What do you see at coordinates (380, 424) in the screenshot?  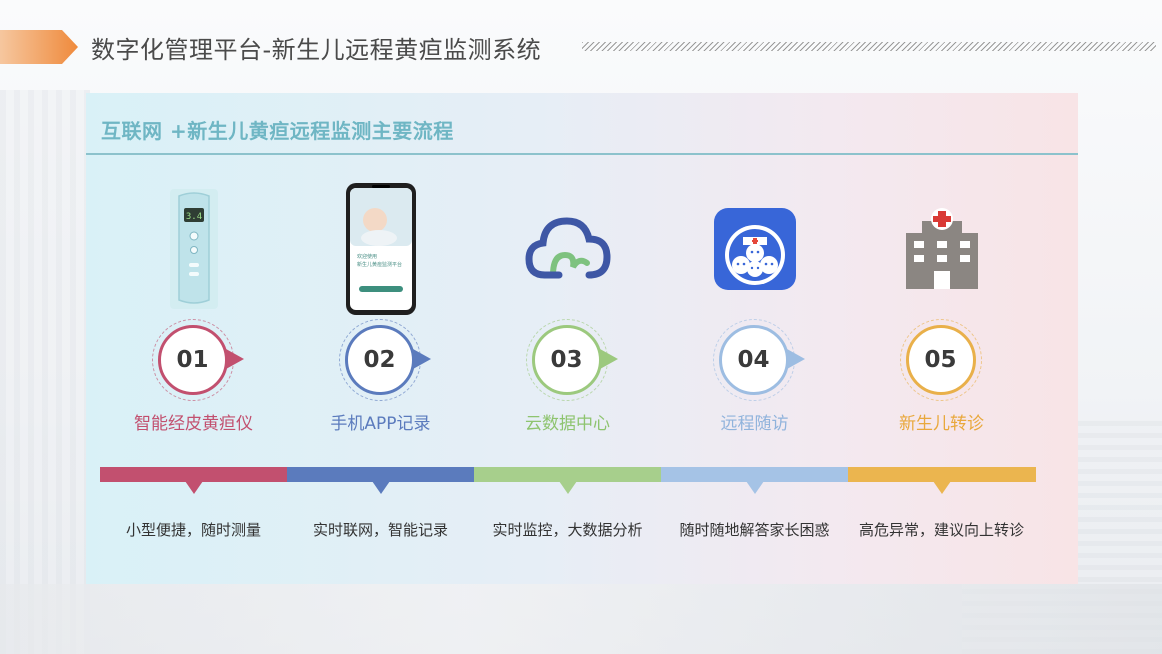 I see `step-label-2: 手机APP记录` at bounding box center [380, 424].